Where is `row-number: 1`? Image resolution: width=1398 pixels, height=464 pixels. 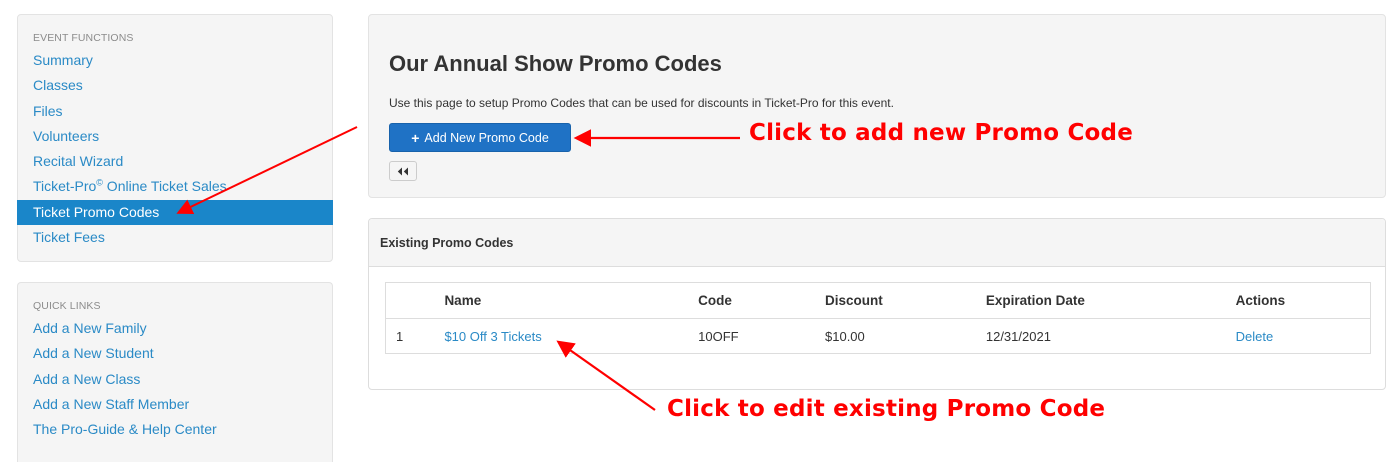 row-number: 1 is located at coordinates (410, 336).